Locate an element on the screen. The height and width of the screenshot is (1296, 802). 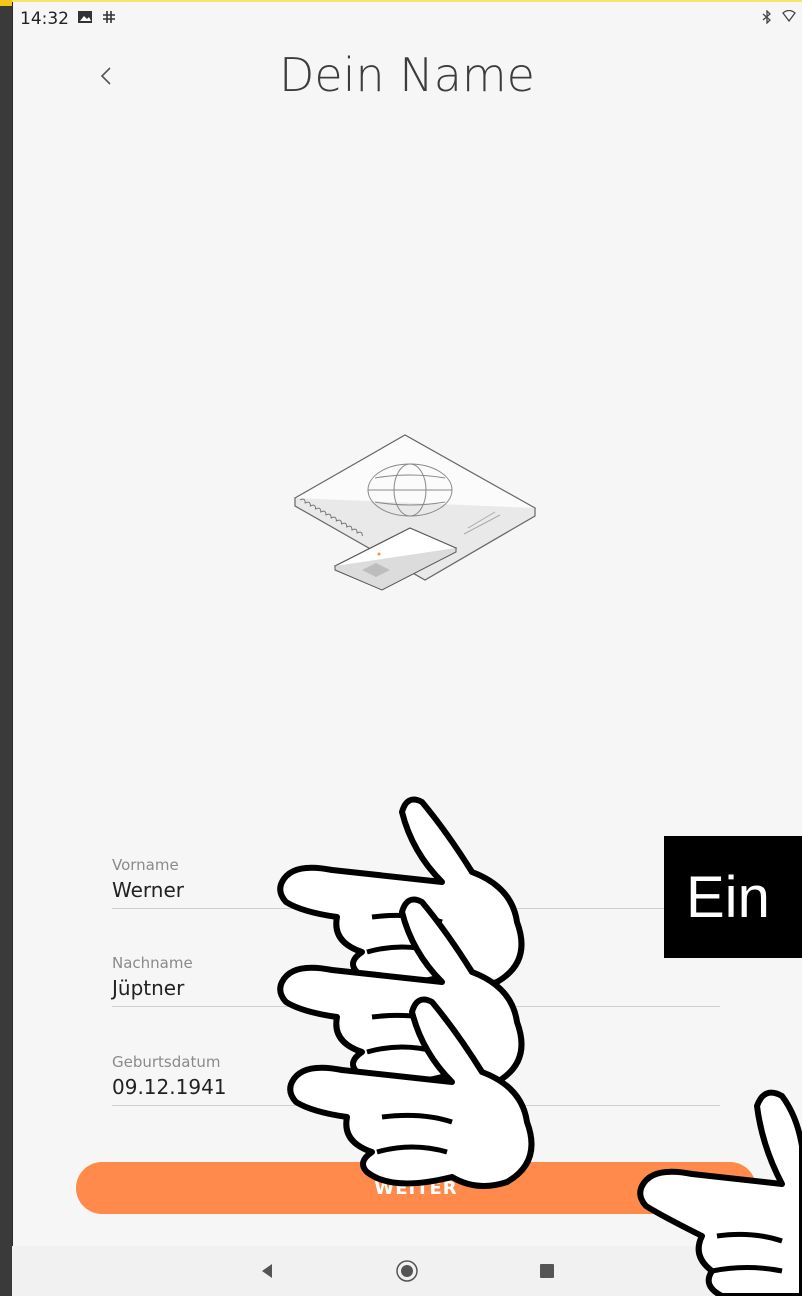
nav-recents-button is located at coordinates (547, 1271).